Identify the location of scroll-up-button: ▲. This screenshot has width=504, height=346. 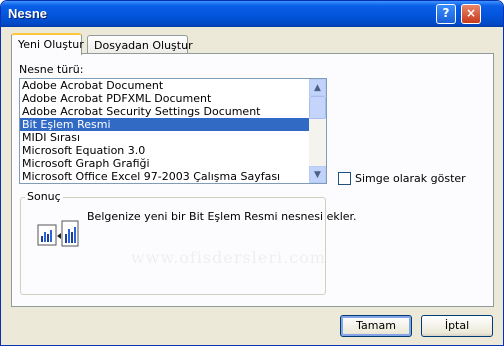
(317, 87).